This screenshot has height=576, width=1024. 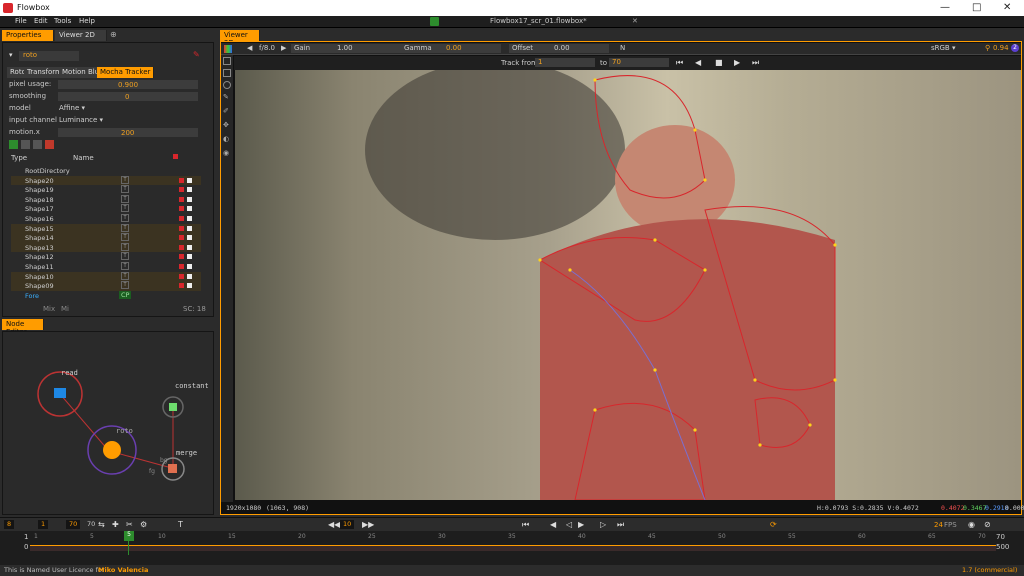 I want to click on close-icon: ✕, so click(x=1007, y=7).